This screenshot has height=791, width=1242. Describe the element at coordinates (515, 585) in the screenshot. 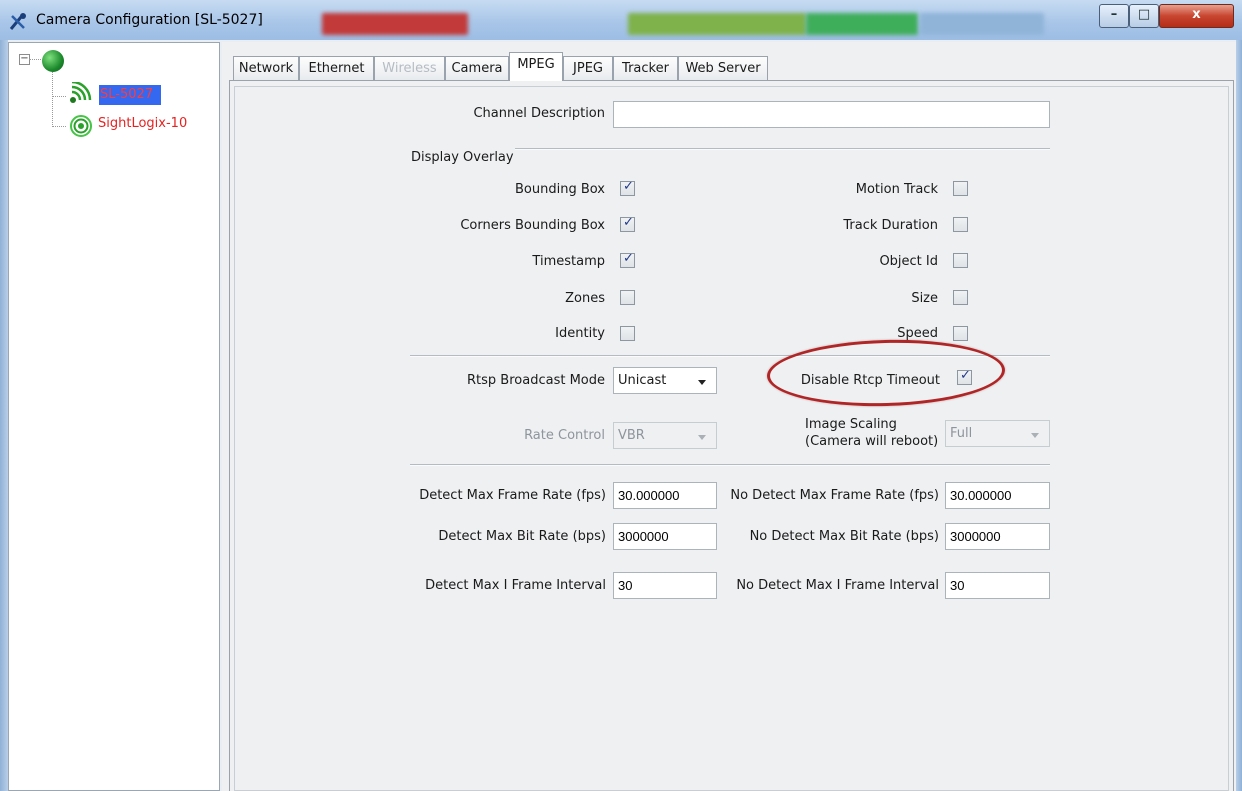

I see `detect-max-i-frame-interval-label: Detect Max I Frame Interval` at that location.